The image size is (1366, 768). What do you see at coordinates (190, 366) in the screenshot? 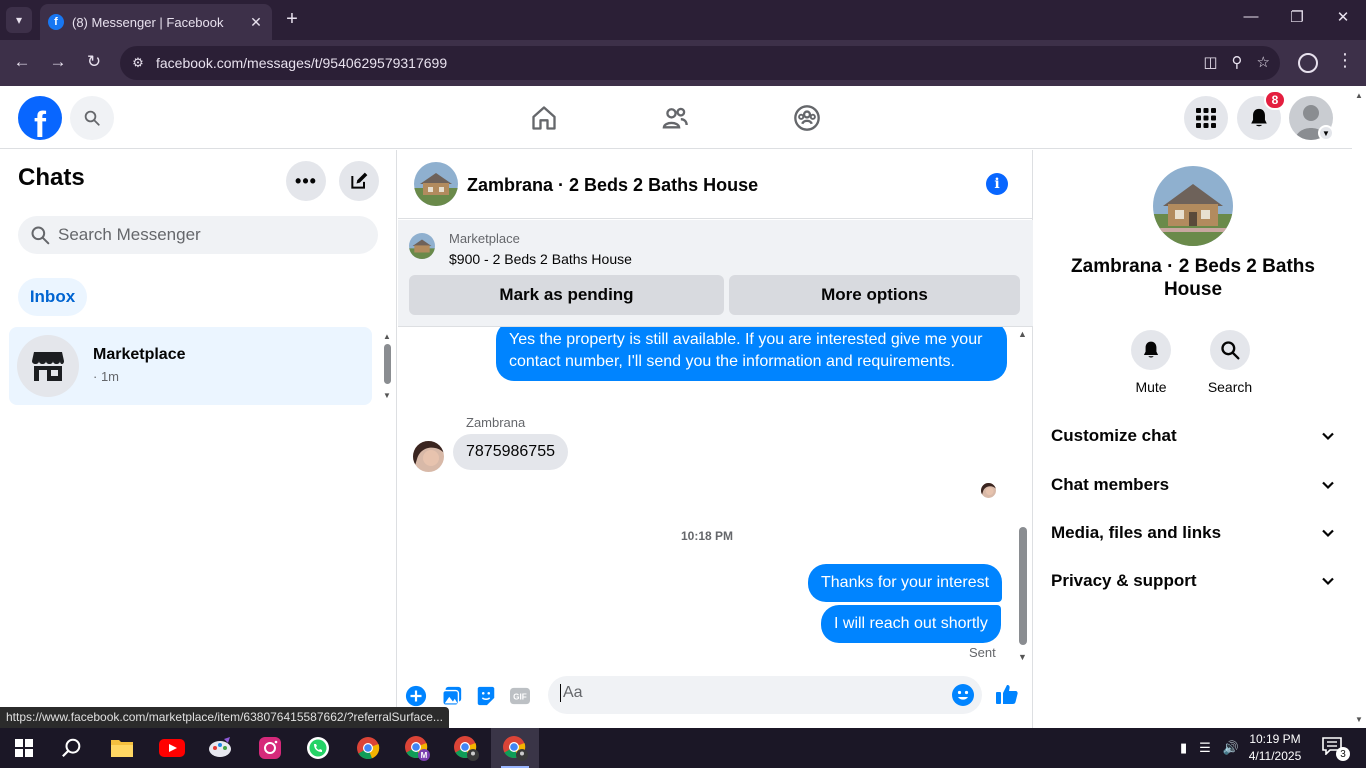
I see `list-item: Marketplace · 1m` at bounding box center [190, 366].